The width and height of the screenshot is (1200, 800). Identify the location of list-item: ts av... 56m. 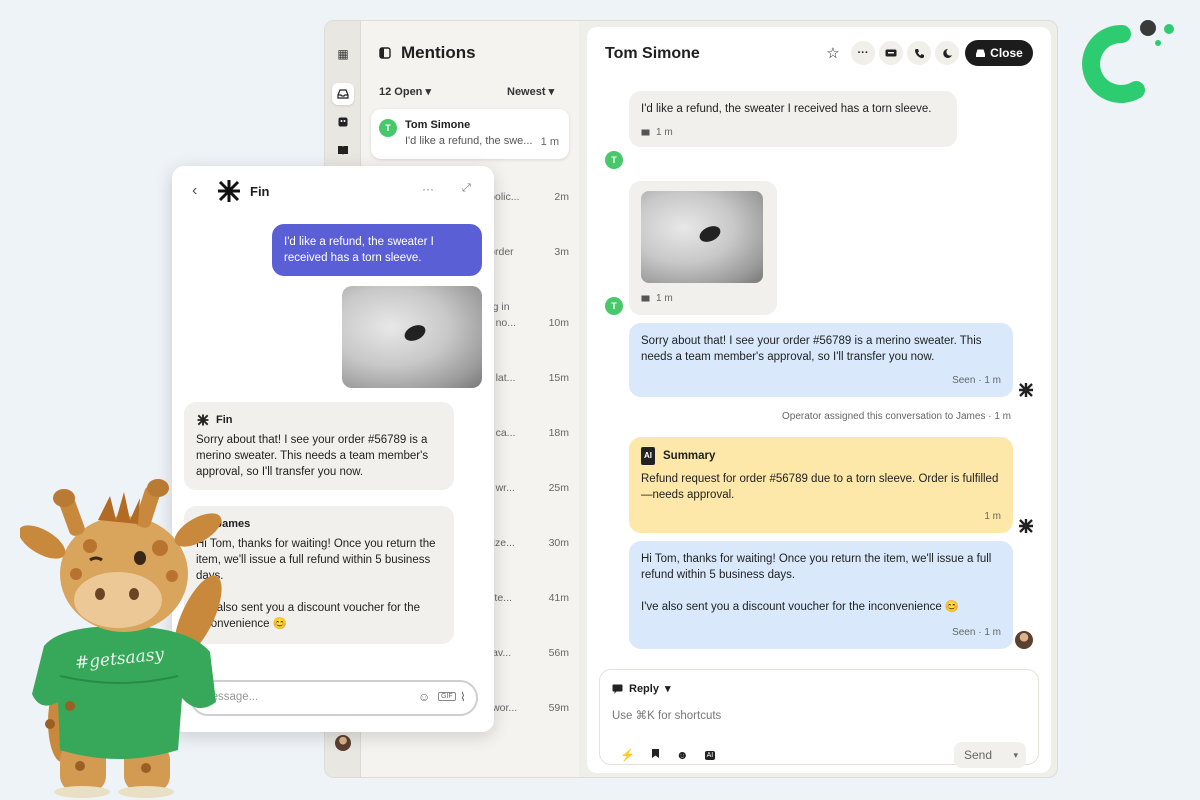
(526, 655).